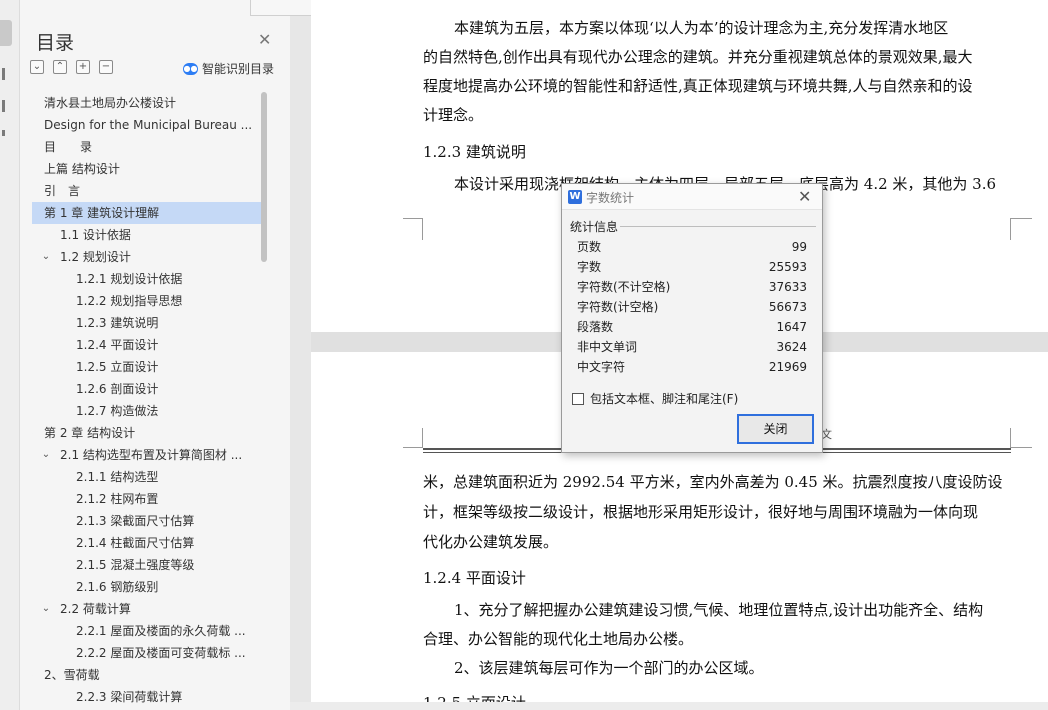 This screenshot has width=1048, height=710. What do you see at coordinates (146, 477) in the screenshot?
I see `toc-item: 2.1.1 结构选型` at bounding box center [146, 477].